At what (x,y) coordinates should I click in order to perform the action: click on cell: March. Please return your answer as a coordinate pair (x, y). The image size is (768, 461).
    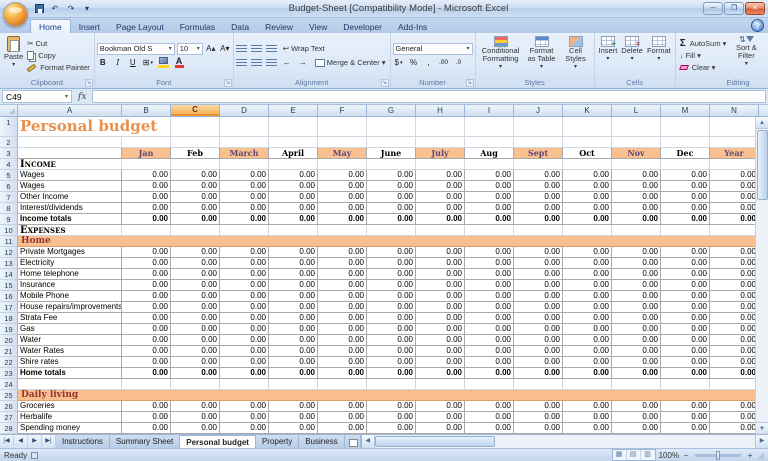
    Looking at the image, I should click on (244, 153).